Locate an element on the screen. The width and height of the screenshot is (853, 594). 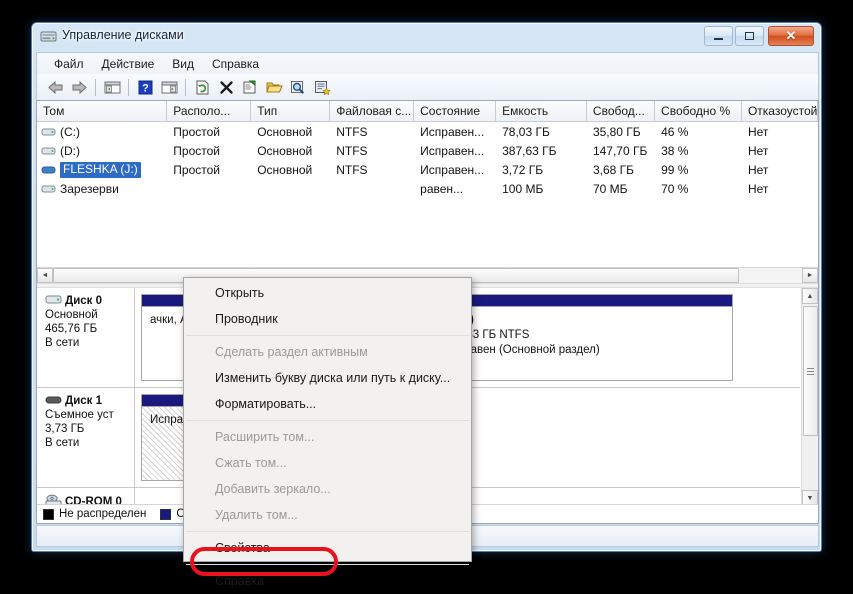
properties-icon is located at coordinates (250, 87).